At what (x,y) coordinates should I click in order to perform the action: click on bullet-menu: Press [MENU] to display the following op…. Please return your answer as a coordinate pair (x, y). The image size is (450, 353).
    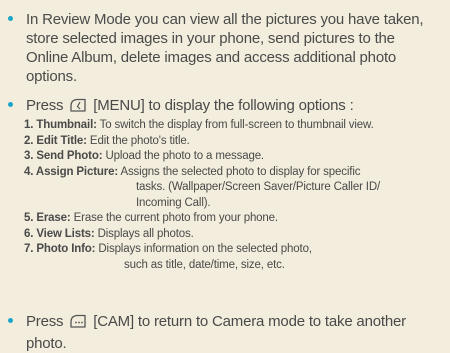
    Looking at the image, I should click on (224, 107).